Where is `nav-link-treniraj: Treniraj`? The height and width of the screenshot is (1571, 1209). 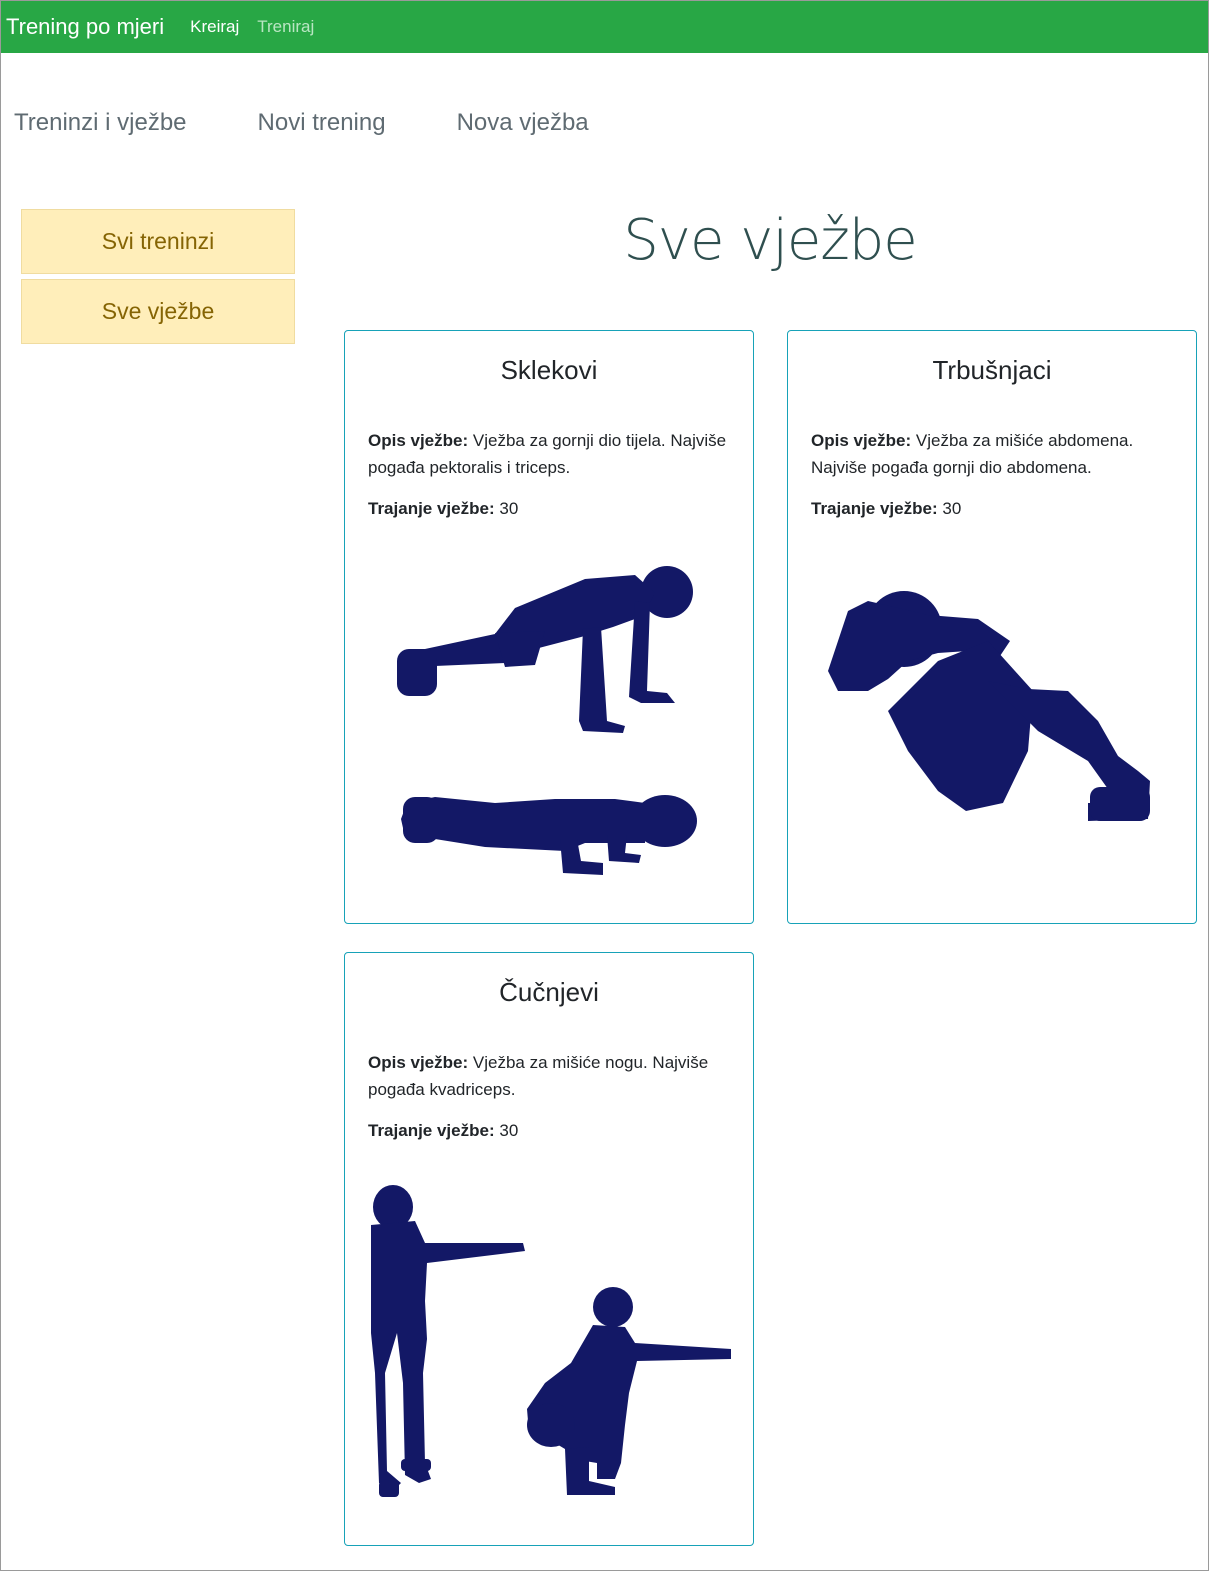
nav-link-treniraj: Treniraj is located at coordinates (285, 27).